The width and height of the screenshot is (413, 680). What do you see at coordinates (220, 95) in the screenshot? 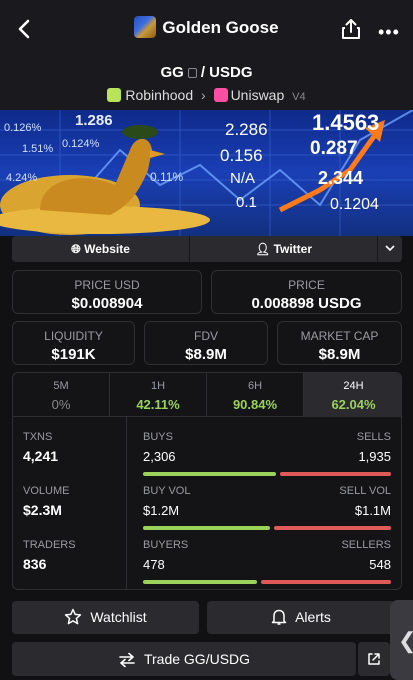
I see `uniswap-icon` at bounding box center [220, 95].